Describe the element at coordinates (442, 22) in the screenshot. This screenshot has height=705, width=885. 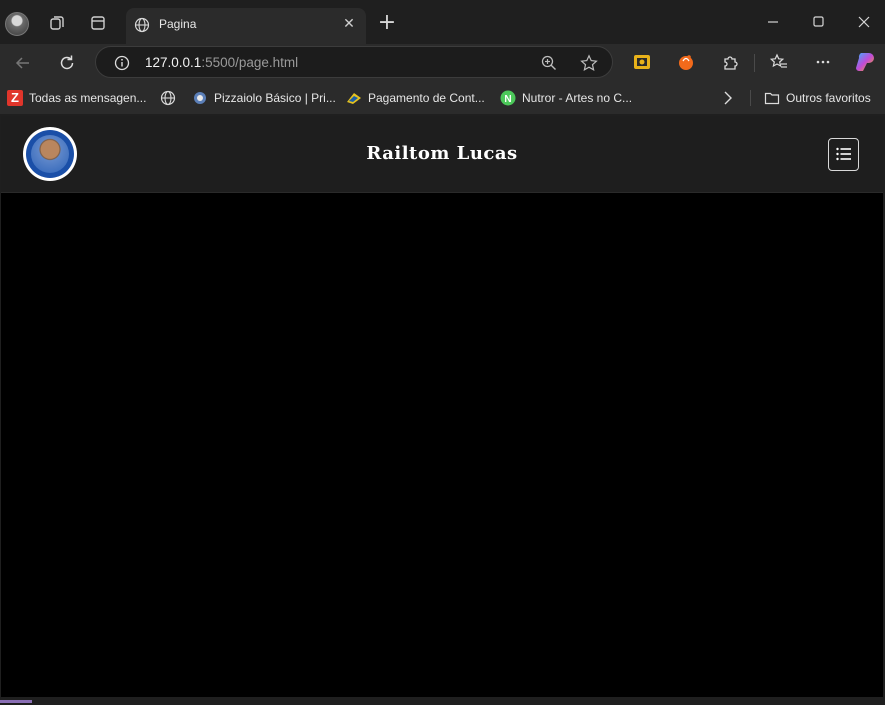
I see `tab-strip: Pagina ✕ +` at that location.